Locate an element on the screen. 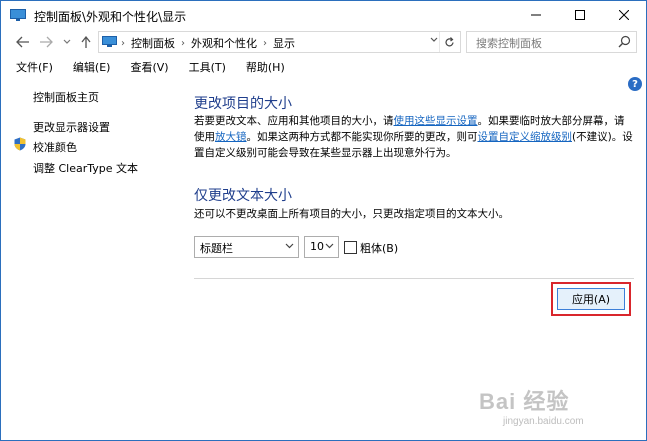 The image size is (647, 441). recent-locations-button is located at coordinates (67, 42).